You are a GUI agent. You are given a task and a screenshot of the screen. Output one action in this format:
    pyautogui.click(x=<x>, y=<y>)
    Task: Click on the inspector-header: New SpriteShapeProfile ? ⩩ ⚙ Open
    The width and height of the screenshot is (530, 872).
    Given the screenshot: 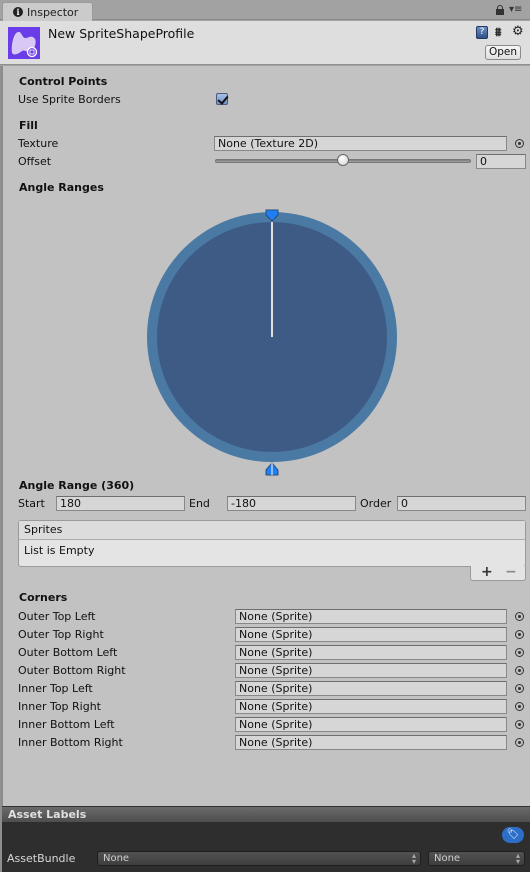 What is the action you would take?
    pyautogui.click(x=265, y=43)
    